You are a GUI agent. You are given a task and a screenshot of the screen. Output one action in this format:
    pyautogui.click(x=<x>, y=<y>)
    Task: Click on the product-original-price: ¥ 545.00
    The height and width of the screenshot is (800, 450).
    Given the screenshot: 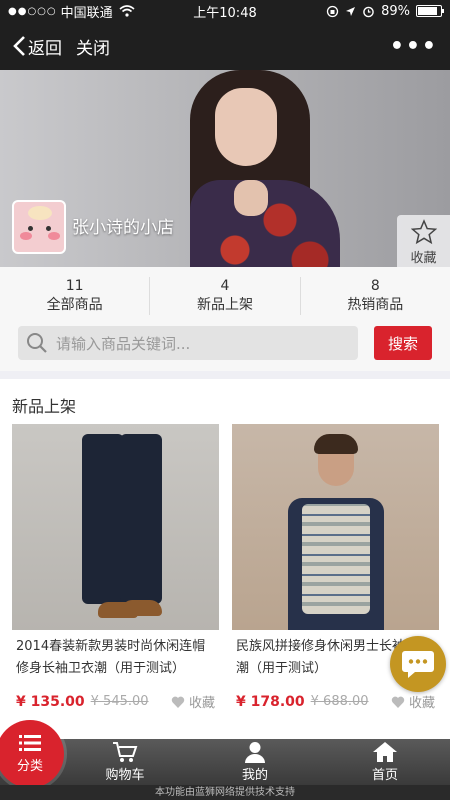 What is the action you would take?
    pyautogui.click(x=119, y=701)
    